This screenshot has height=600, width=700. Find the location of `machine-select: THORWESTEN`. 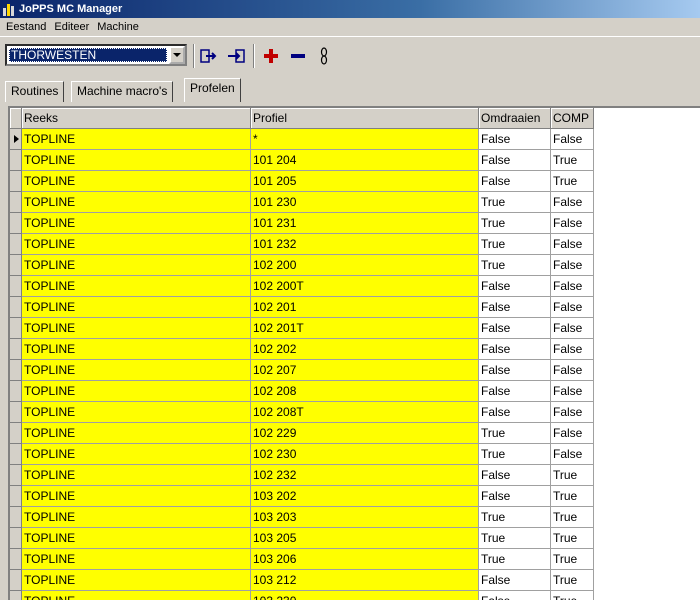

machine-select: THORWESTEN is located at coordinates (96, 55).